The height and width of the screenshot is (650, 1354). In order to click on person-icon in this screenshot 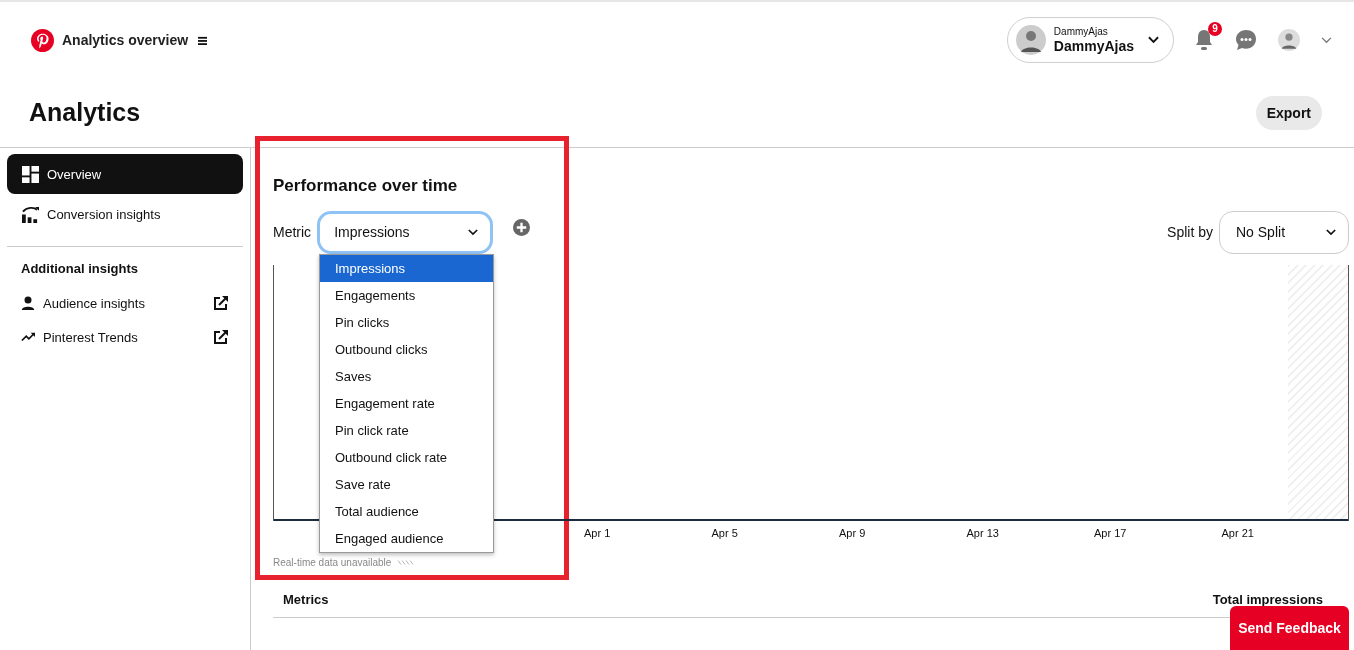, I will do `click(28, 303)`.